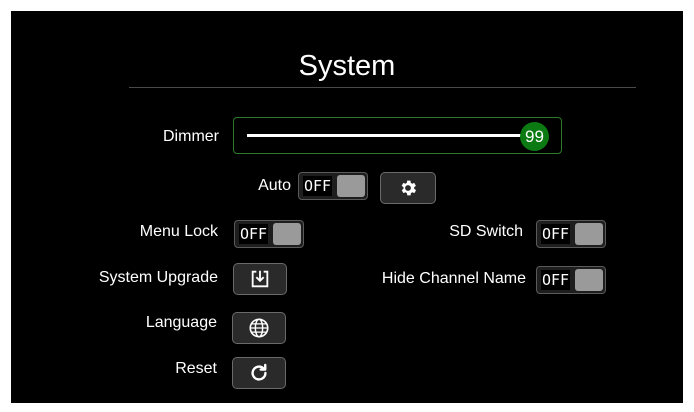 This screenshot has height=412, width=694. Describe the element at coordinates (347, 66) in the screenshot. I see `page-title: System` at that location.